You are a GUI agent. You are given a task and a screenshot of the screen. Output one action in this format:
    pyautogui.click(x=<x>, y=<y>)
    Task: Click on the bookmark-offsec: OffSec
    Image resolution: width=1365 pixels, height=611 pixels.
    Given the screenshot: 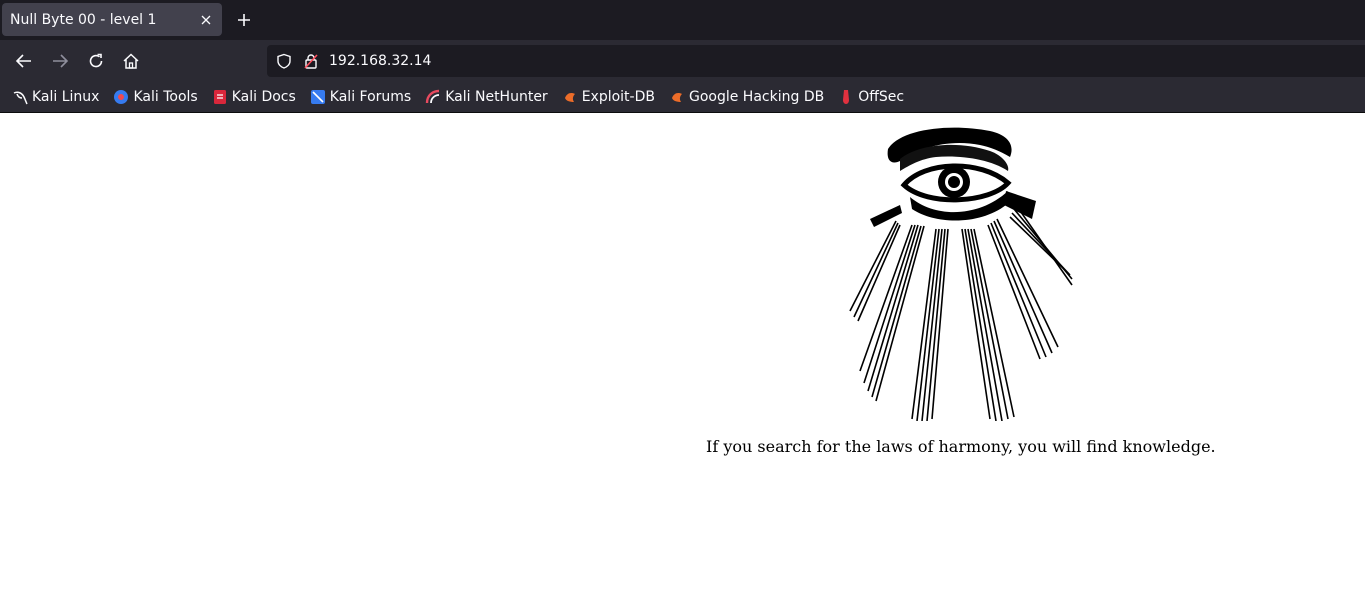 What is the action you would take?
    pyautogui.click(x=871, y=97)
    